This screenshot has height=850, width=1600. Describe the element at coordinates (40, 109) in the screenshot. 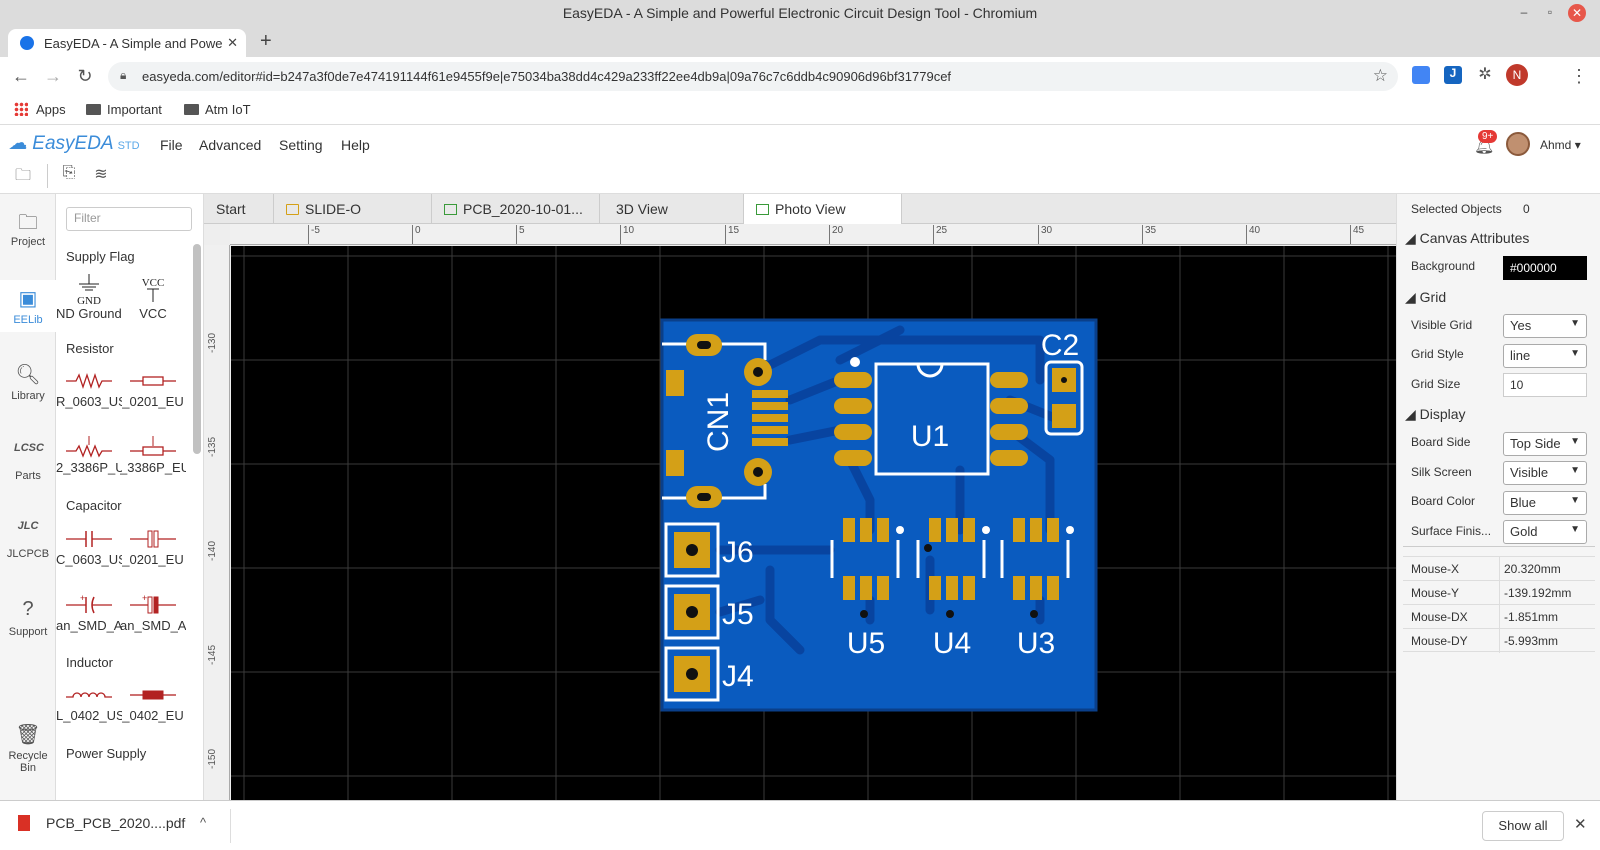

I see `bookmark-apps: Apps` at that location.